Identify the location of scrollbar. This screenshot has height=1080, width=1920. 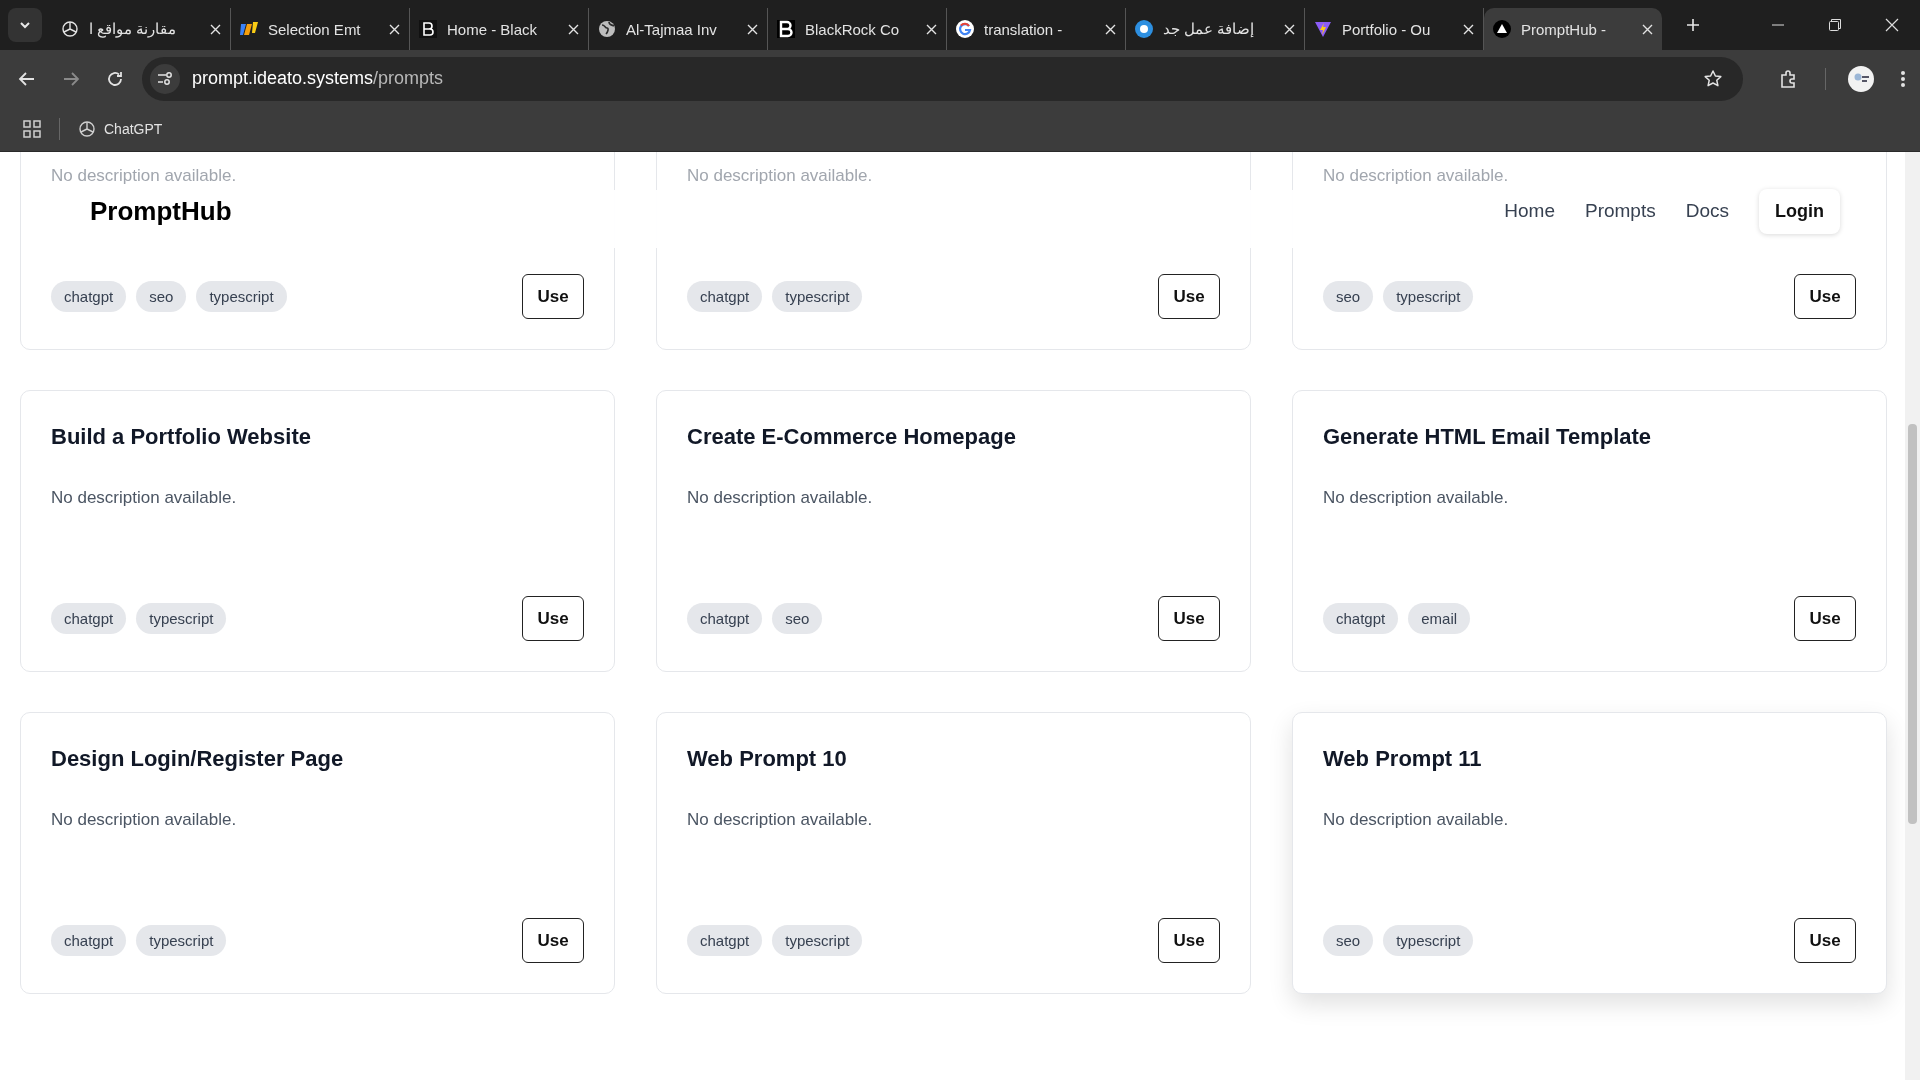
(1912, 616).